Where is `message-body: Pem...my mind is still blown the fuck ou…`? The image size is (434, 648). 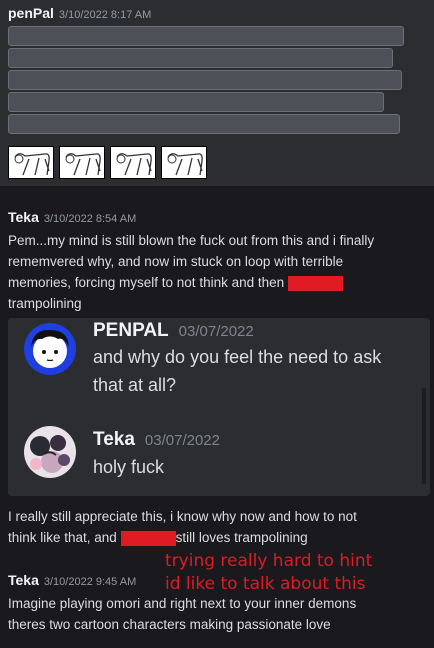 message-body: Pem...my mind is still blown the fuck ou… is located at coordinates (218, 272).